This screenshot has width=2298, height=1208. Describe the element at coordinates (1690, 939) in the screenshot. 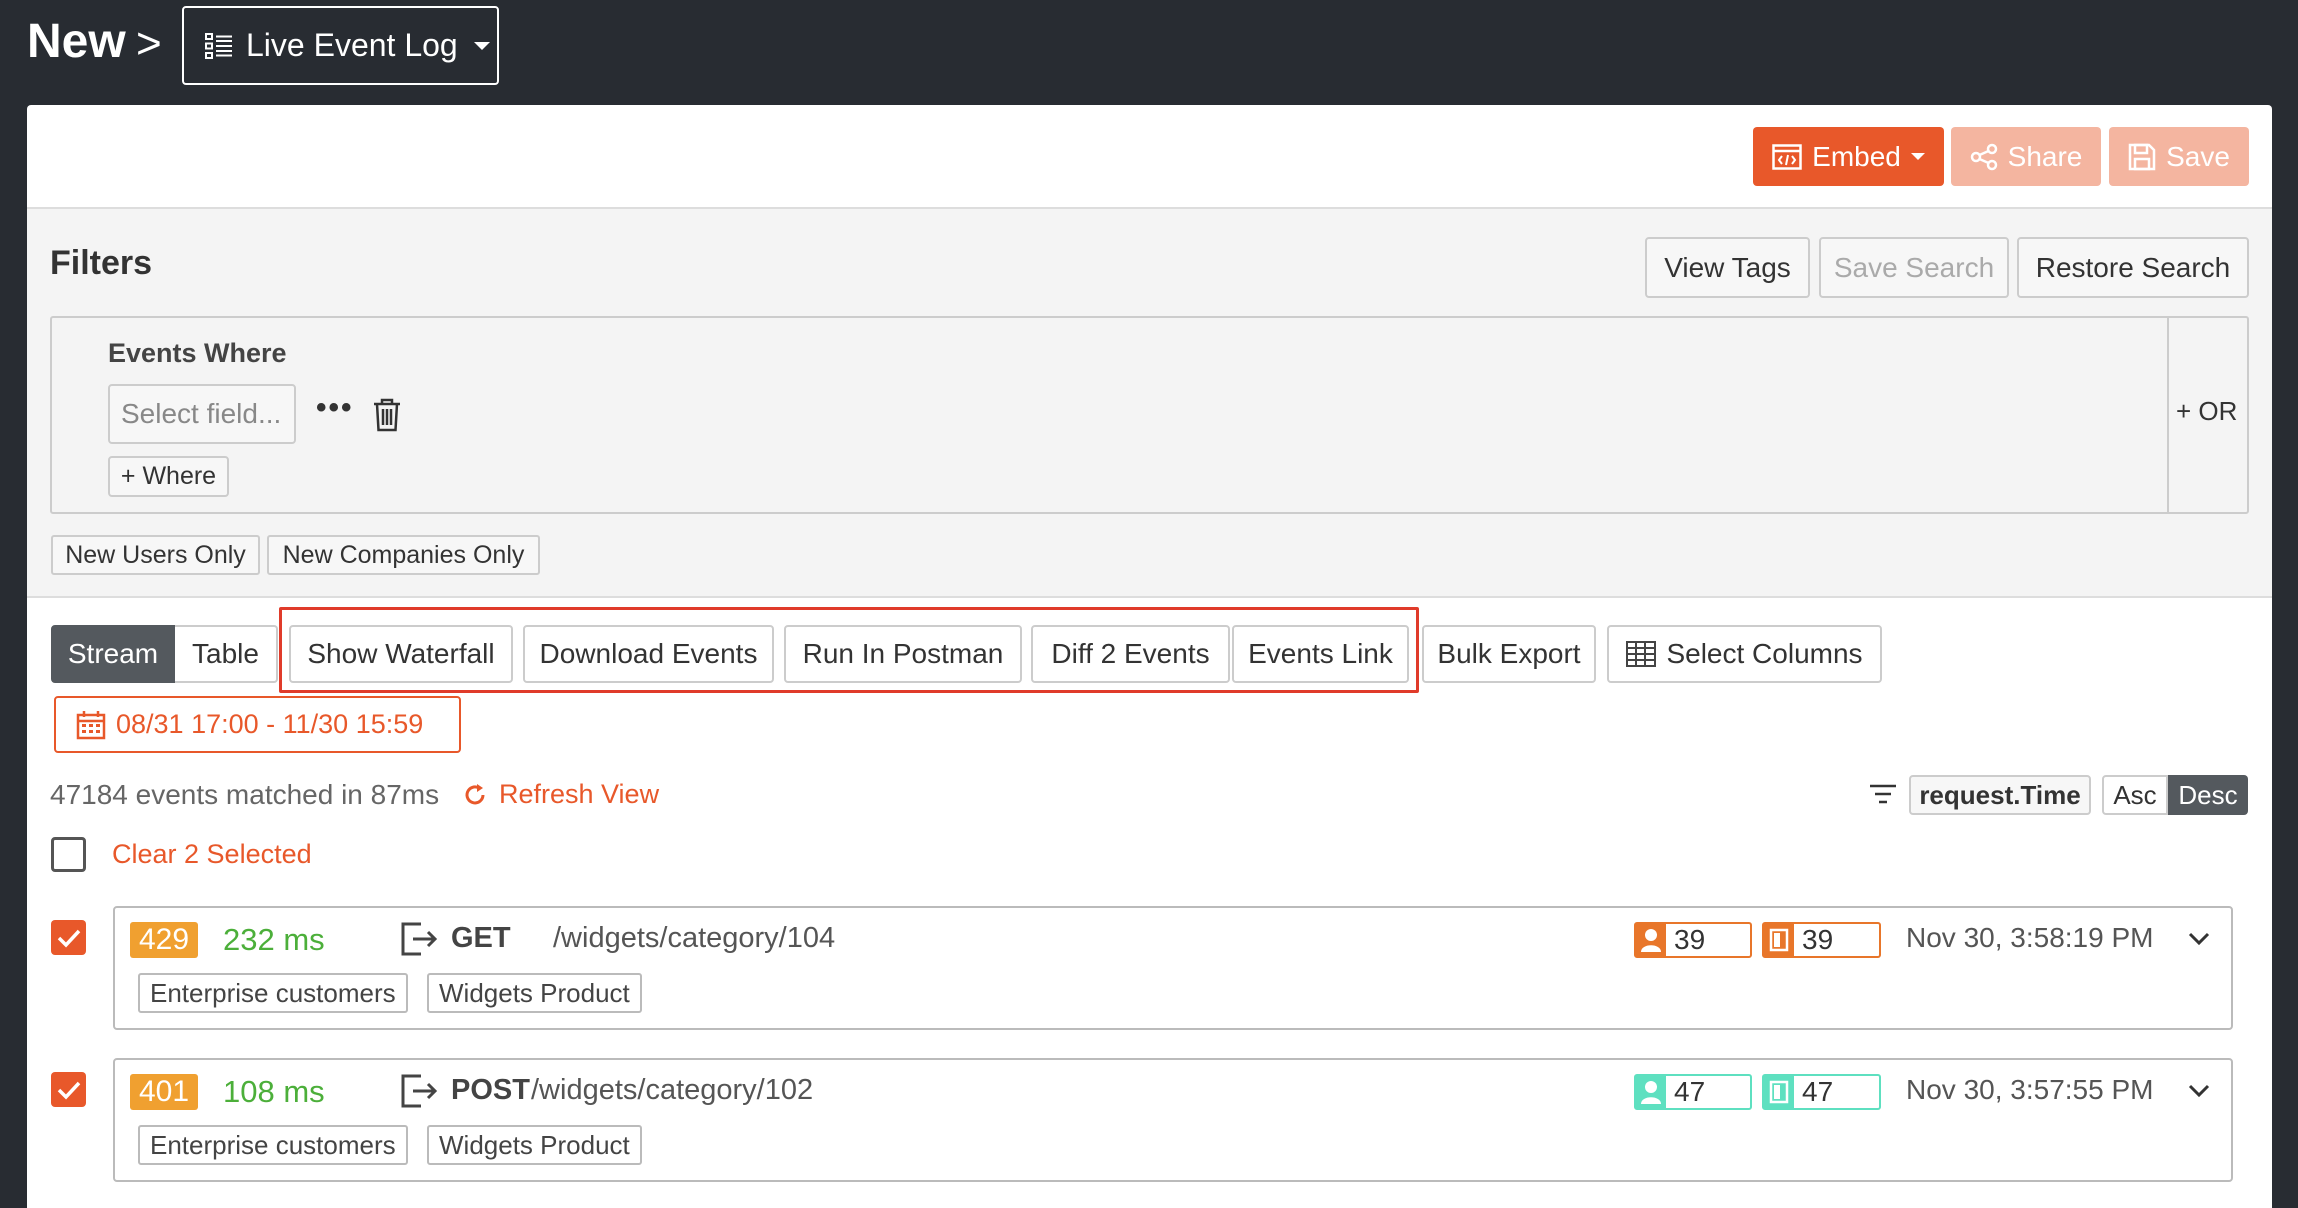

I see `user-count: 39` at that location.